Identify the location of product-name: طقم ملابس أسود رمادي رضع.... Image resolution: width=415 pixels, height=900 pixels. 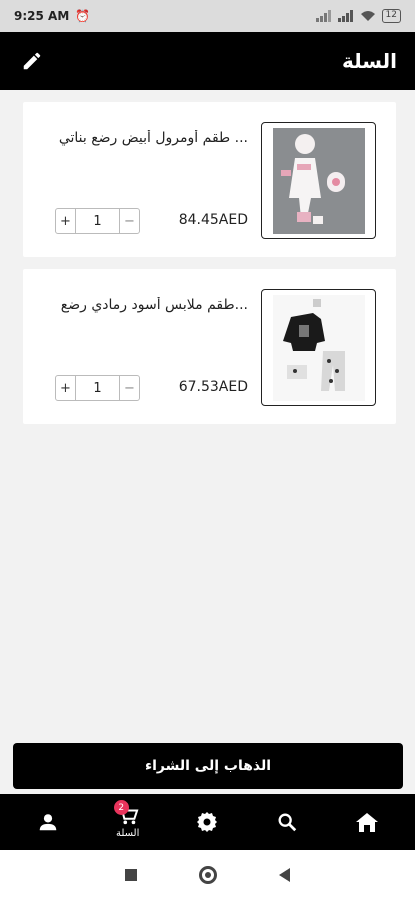
(148, 305).